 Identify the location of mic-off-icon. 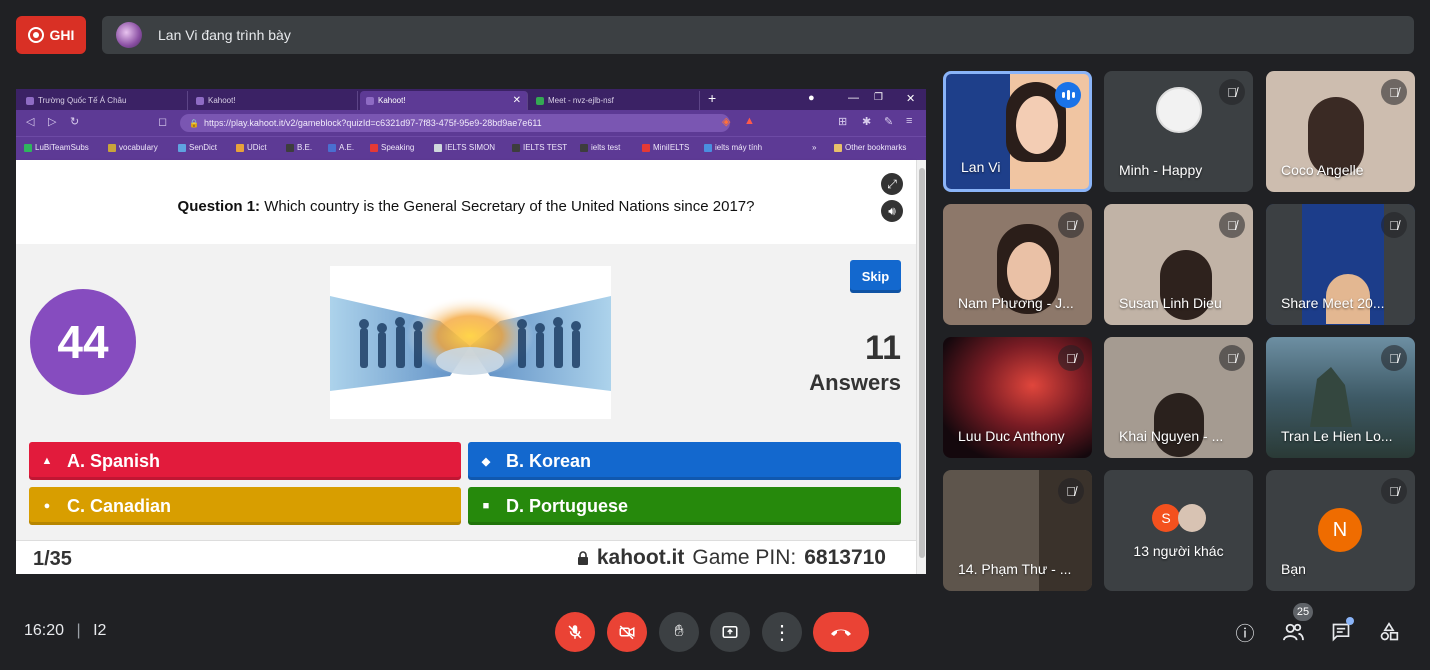
(575, 632).